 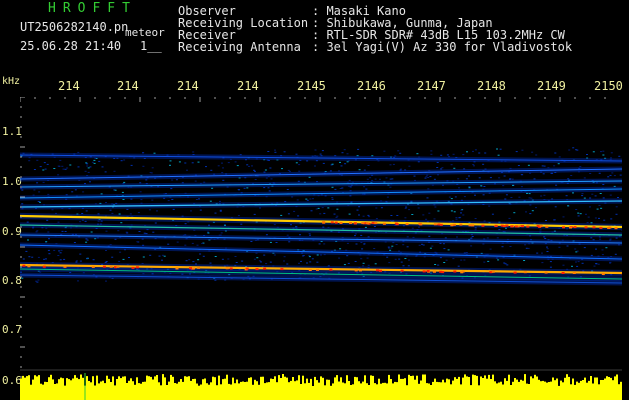 What do you see at coordinates (311, 86) in the screenshot?
I see `x-tick-label: 2145` at bounding box center [311, 86].